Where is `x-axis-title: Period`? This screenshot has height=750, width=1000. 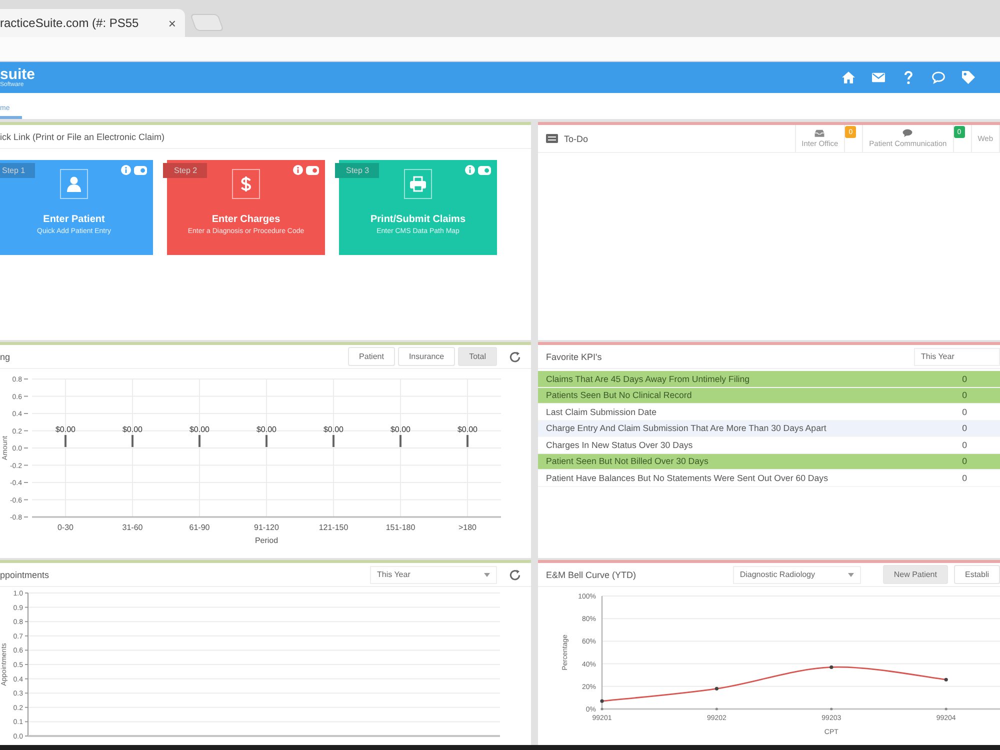
x-axis-title: Period is located at coordinates (266, 540).